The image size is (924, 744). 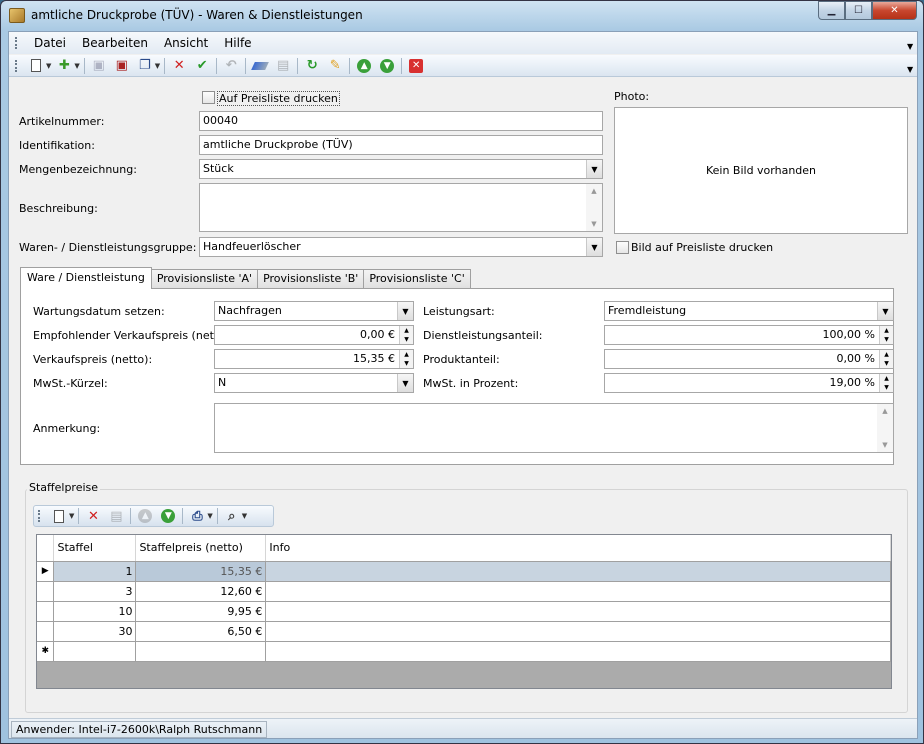 What do you see at coordinates (201, 631) in the screenshot?
I see `staffelpreis-cell: 6,50 €` at bounding box center [201, 631].